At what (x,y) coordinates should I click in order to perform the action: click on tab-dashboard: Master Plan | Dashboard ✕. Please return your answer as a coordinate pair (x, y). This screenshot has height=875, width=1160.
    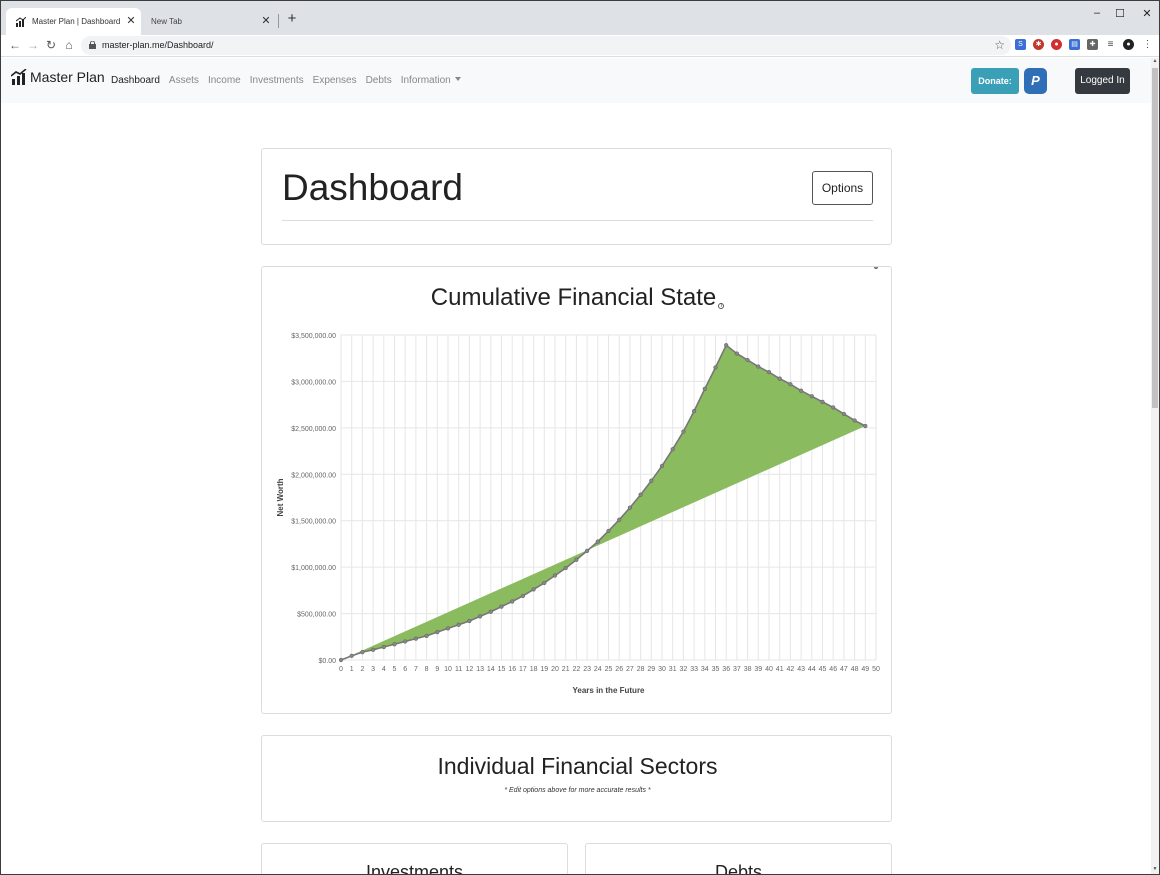
    Looking at the image, I should click on (73, 21).